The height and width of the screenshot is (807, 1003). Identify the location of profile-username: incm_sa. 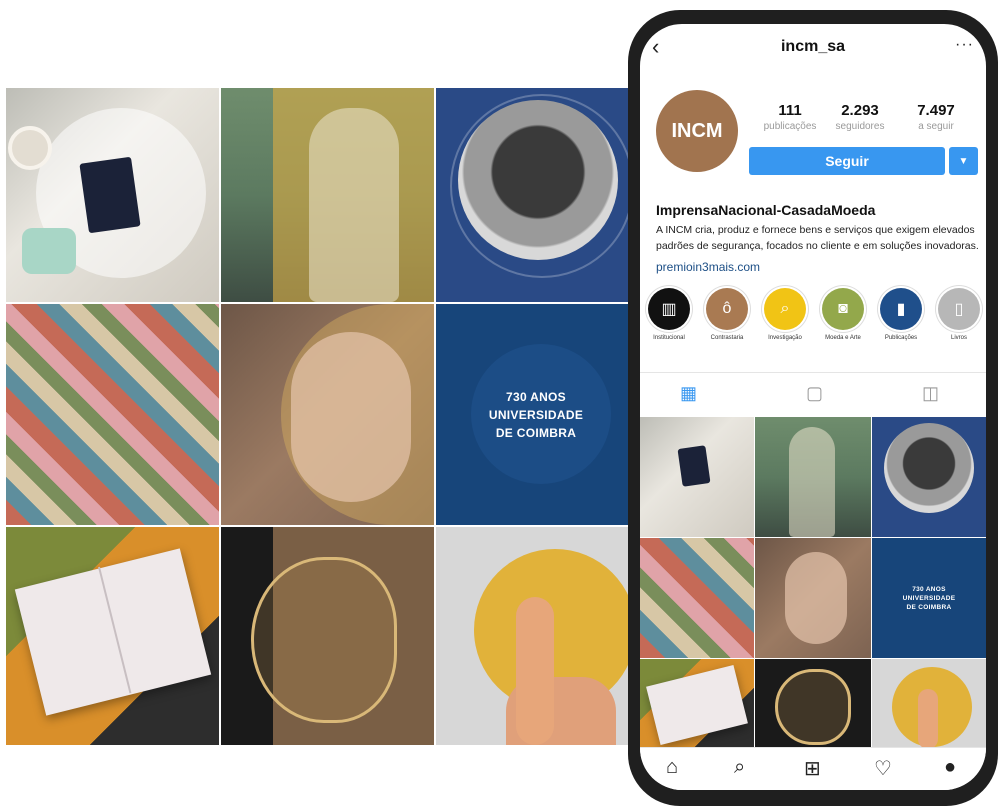
(813, 46).